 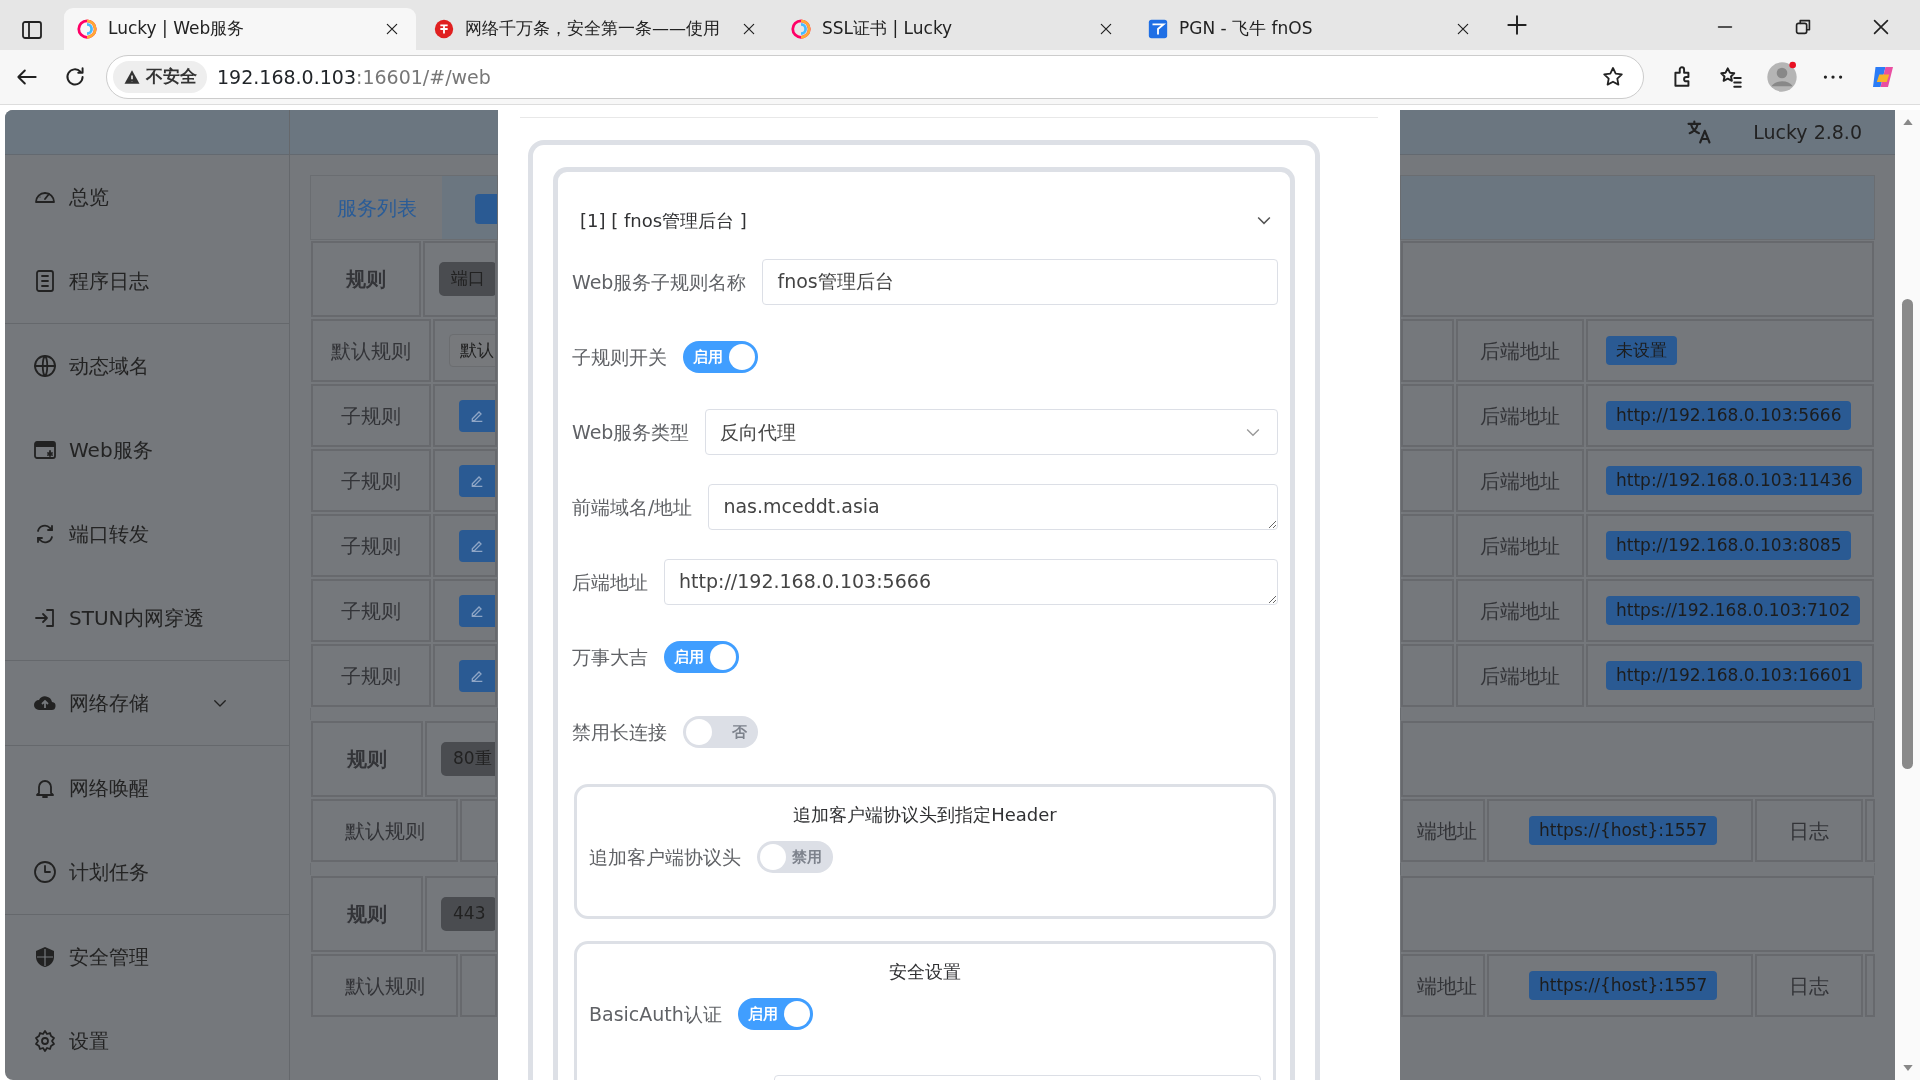 What do you see at coordinates (1907, 534) in the screenshot?
I see `scroll-thumb` at bounding box center [1907, 534].